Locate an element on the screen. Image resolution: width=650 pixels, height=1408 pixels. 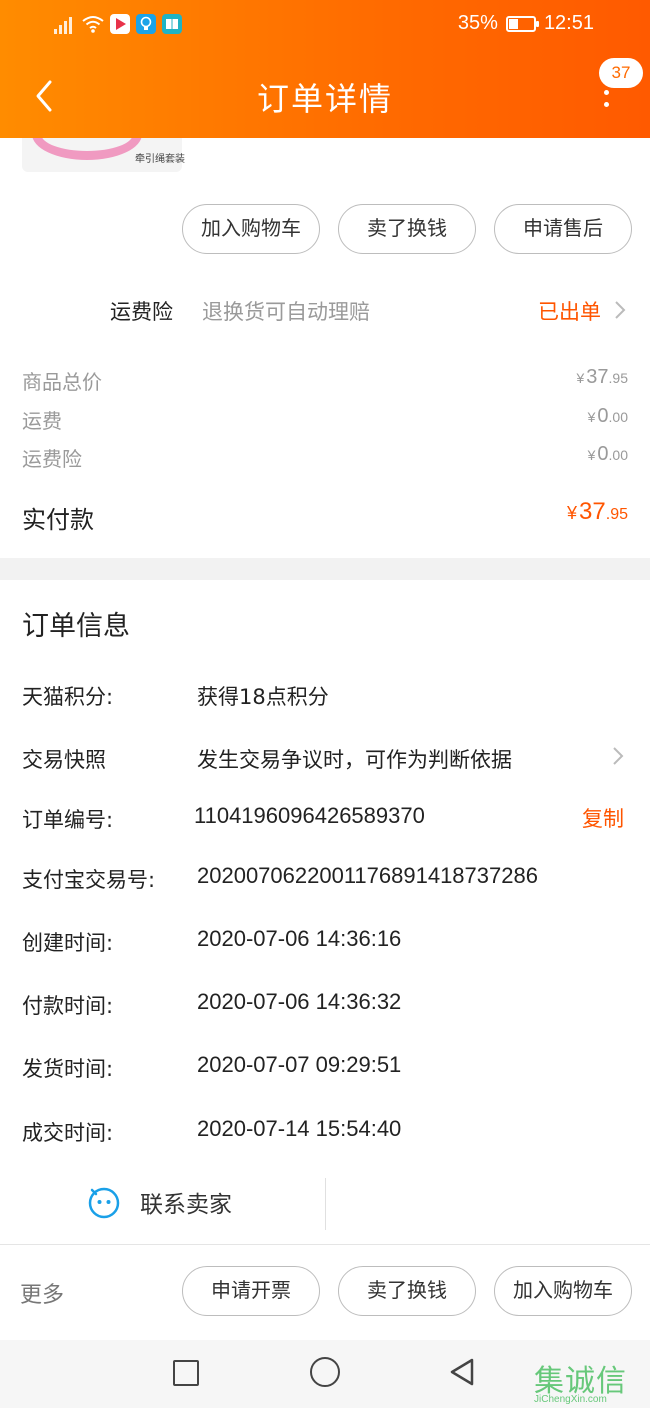
status-icons-left is located at coordinates (118, 24).